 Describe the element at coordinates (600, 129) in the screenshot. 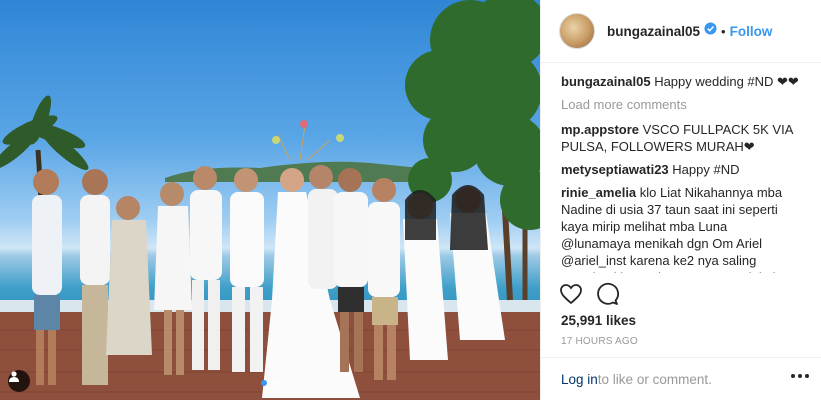

I see `comment-username: mp.appstore` at that location.